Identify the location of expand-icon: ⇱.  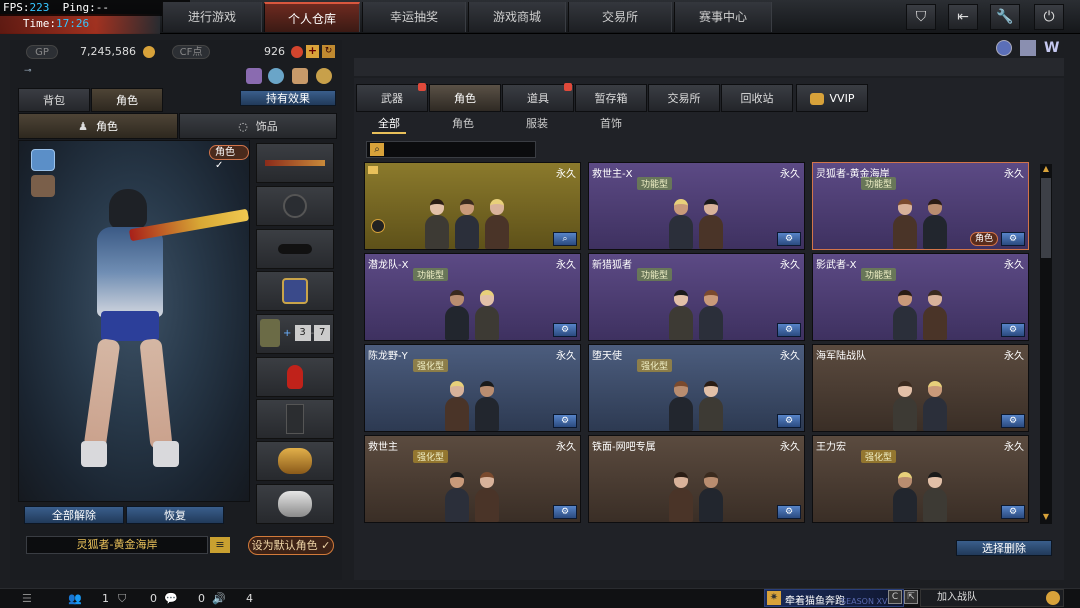
(911, 597).